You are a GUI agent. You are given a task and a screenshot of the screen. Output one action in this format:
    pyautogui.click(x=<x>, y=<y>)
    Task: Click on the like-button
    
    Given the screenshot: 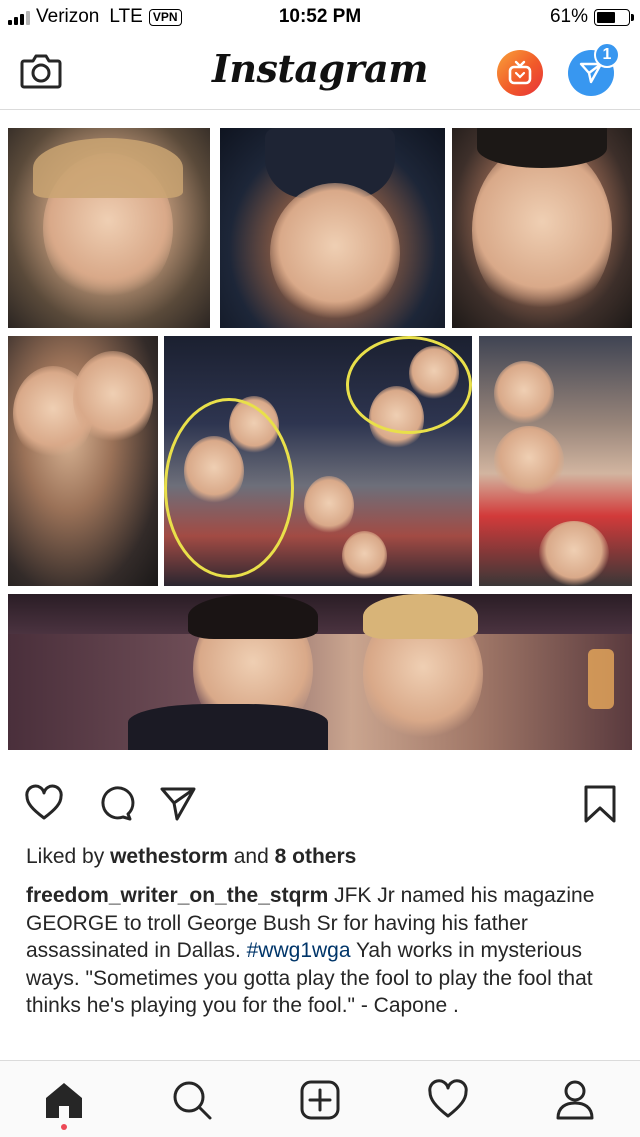 What is the action you would take?
    pyautogui.click(x=44, y=804)
    